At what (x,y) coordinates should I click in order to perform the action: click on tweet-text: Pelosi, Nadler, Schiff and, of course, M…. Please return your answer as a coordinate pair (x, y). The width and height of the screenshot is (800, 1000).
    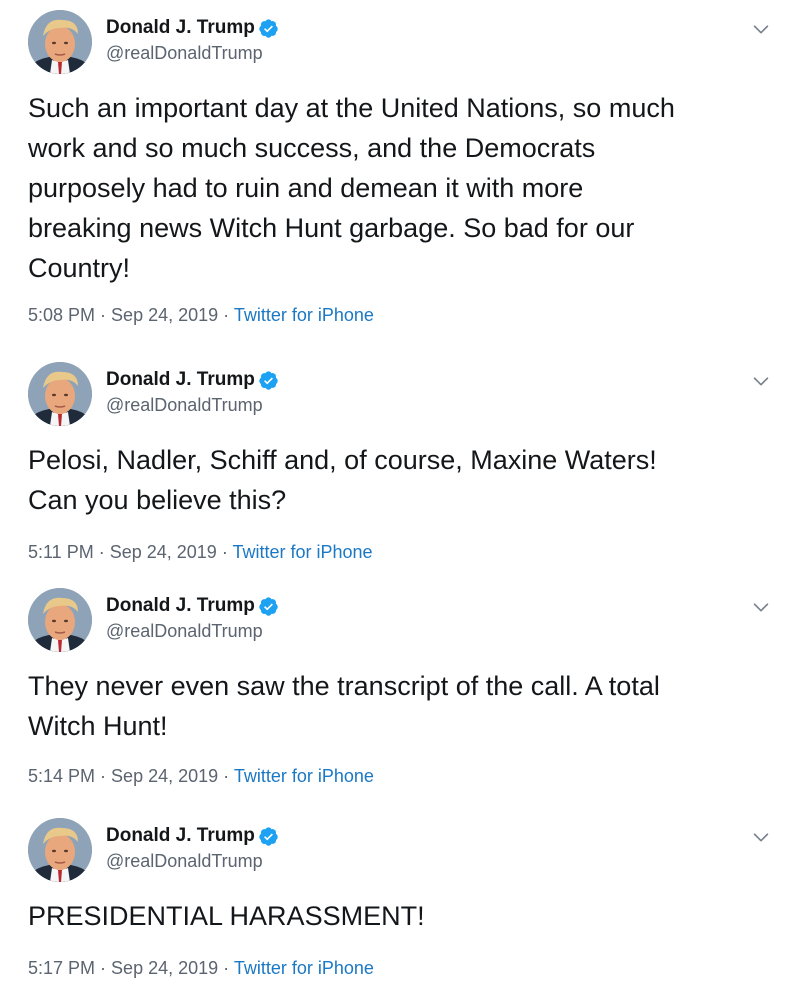
    Looking at the image, I should click on (342, 480).